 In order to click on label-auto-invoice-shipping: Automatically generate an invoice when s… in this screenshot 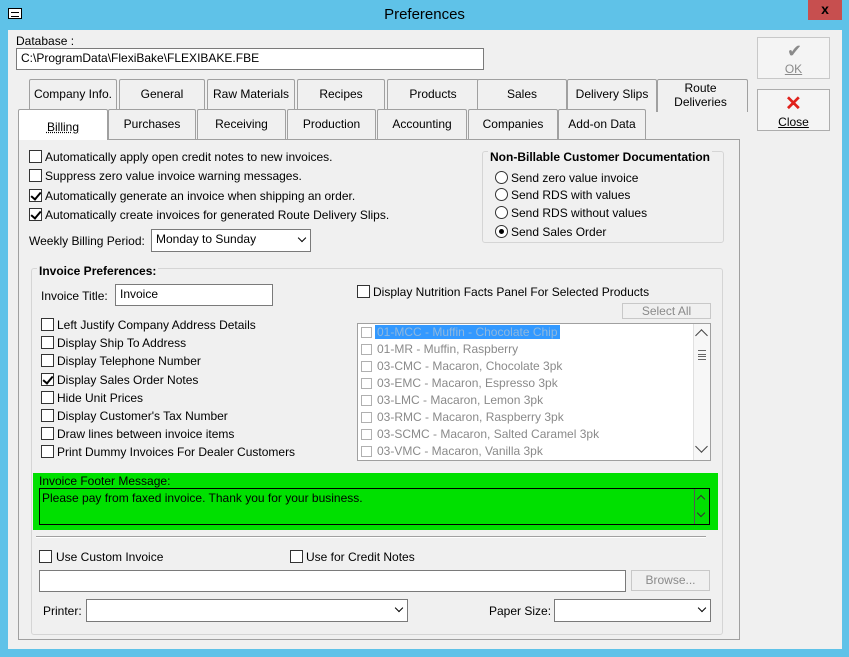, I will do `click(200, 196)`.